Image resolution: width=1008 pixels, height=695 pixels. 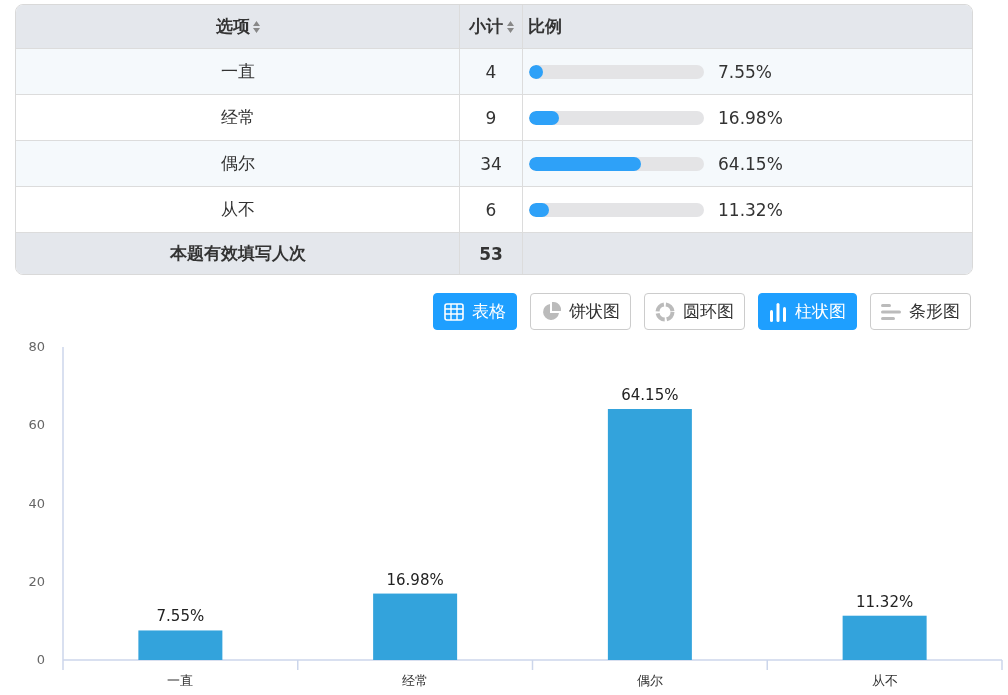 I want to click on table-cell: 偶尔, so click(x=237, y=163).